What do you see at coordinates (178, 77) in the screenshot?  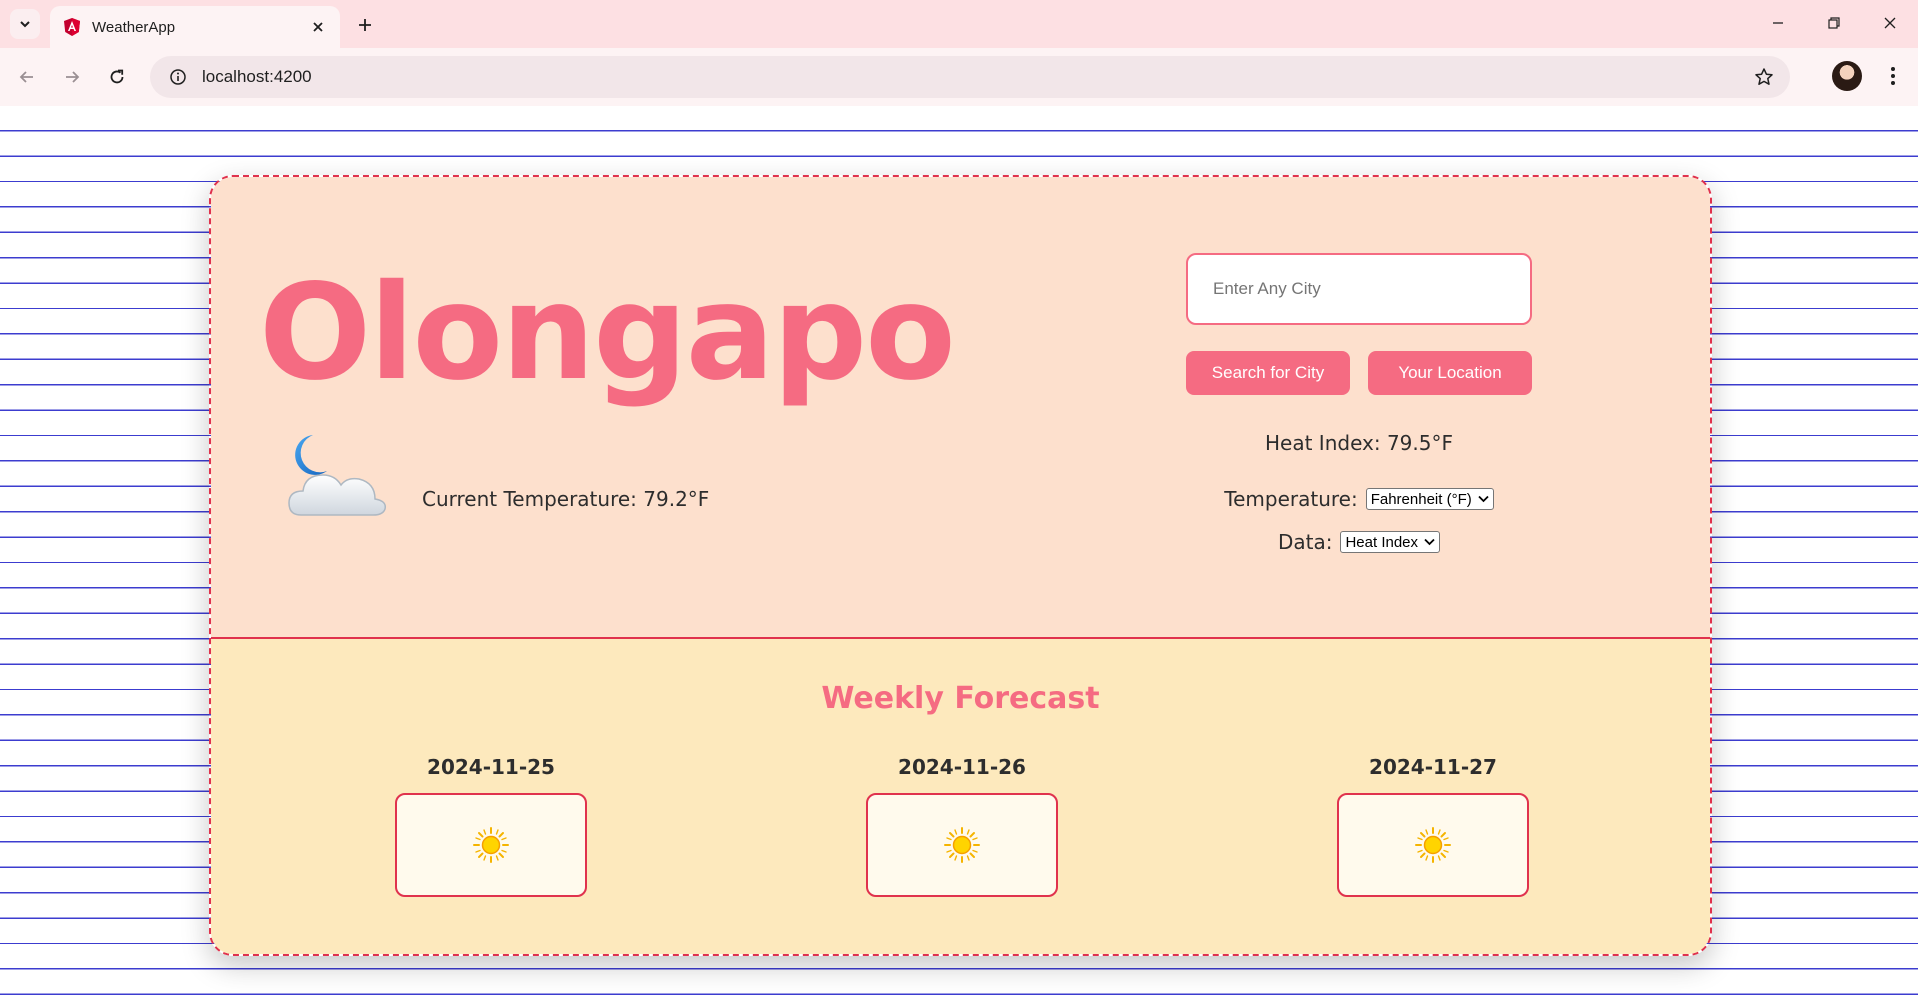 I see `site-info-icon` at bounding box center [178, 77].